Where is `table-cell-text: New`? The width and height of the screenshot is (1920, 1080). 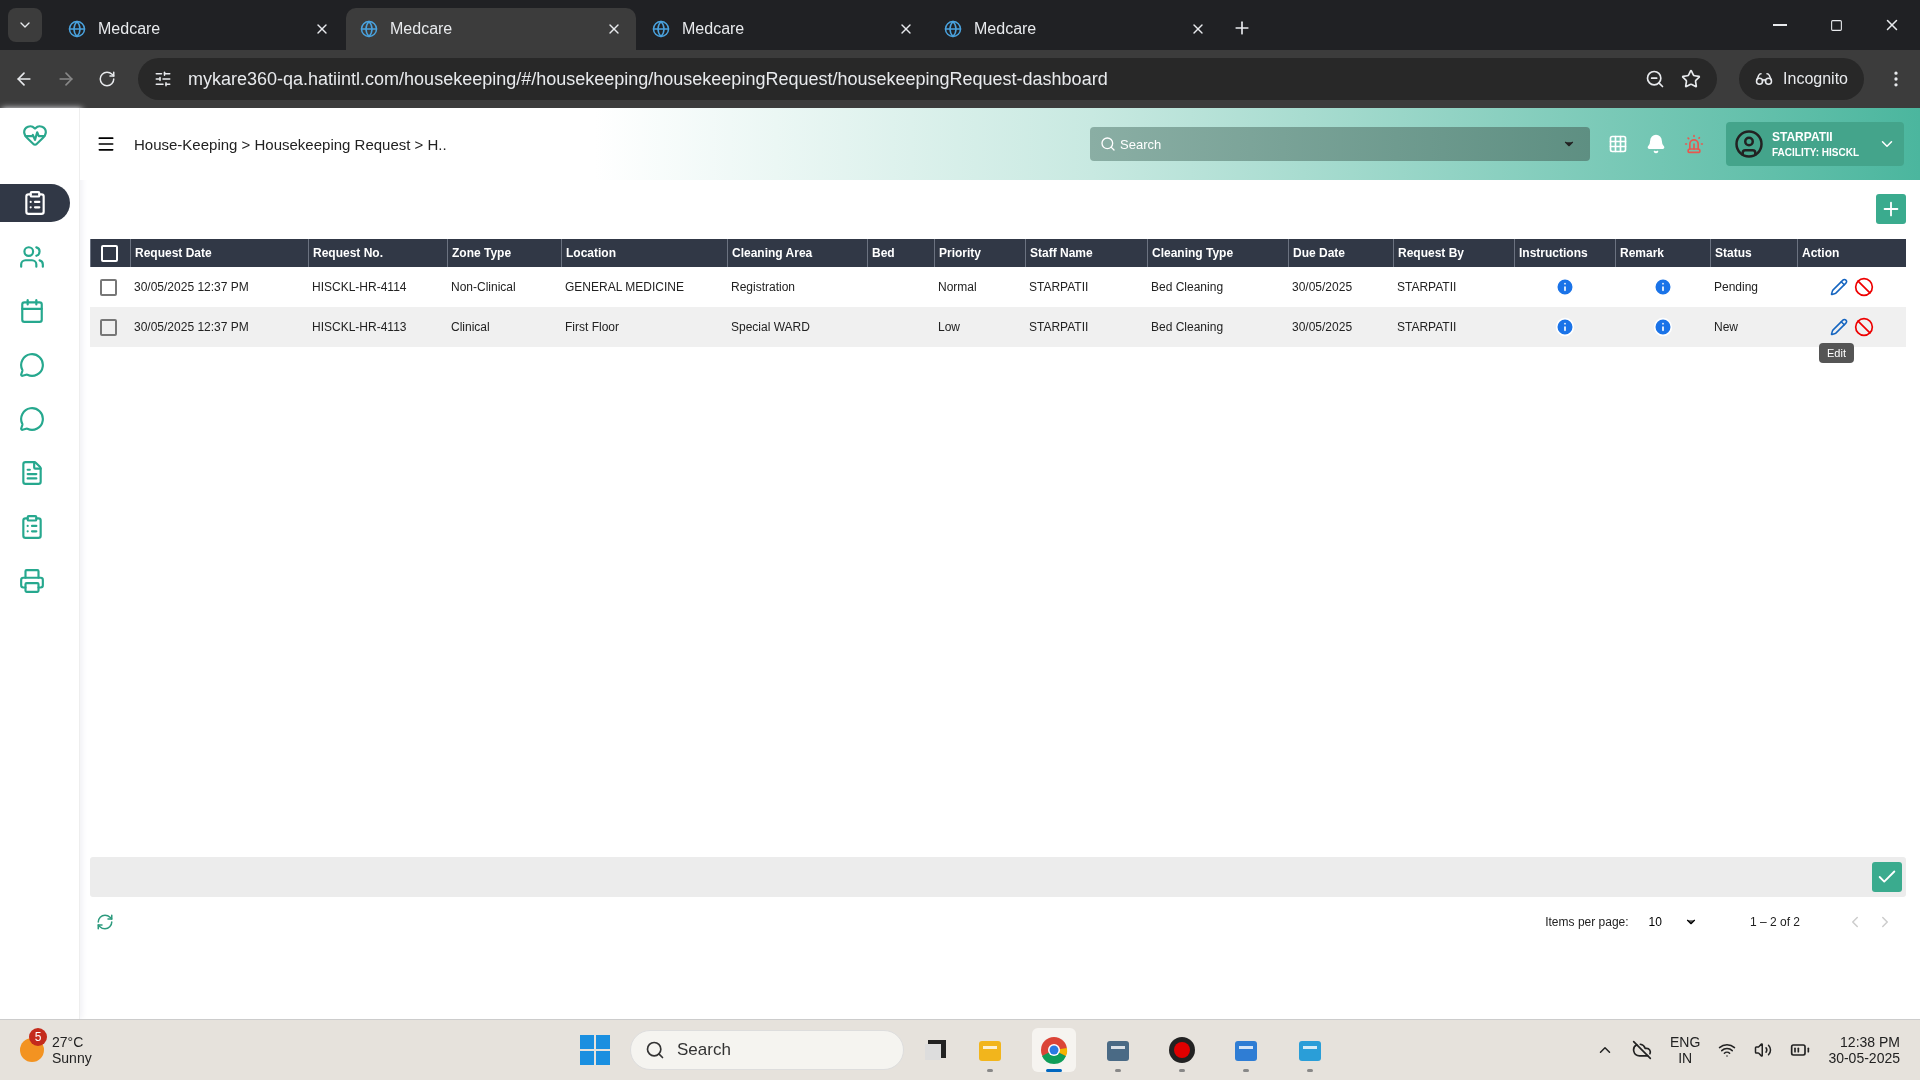
table-cell-text: New is located at coordinates (1726, 327).